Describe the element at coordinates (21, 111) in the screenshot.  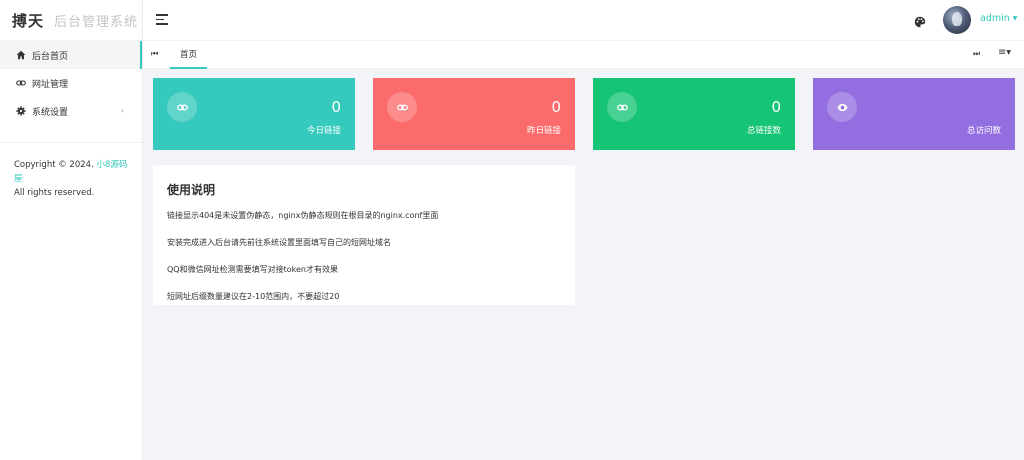
I see `gear-icon` at that location.